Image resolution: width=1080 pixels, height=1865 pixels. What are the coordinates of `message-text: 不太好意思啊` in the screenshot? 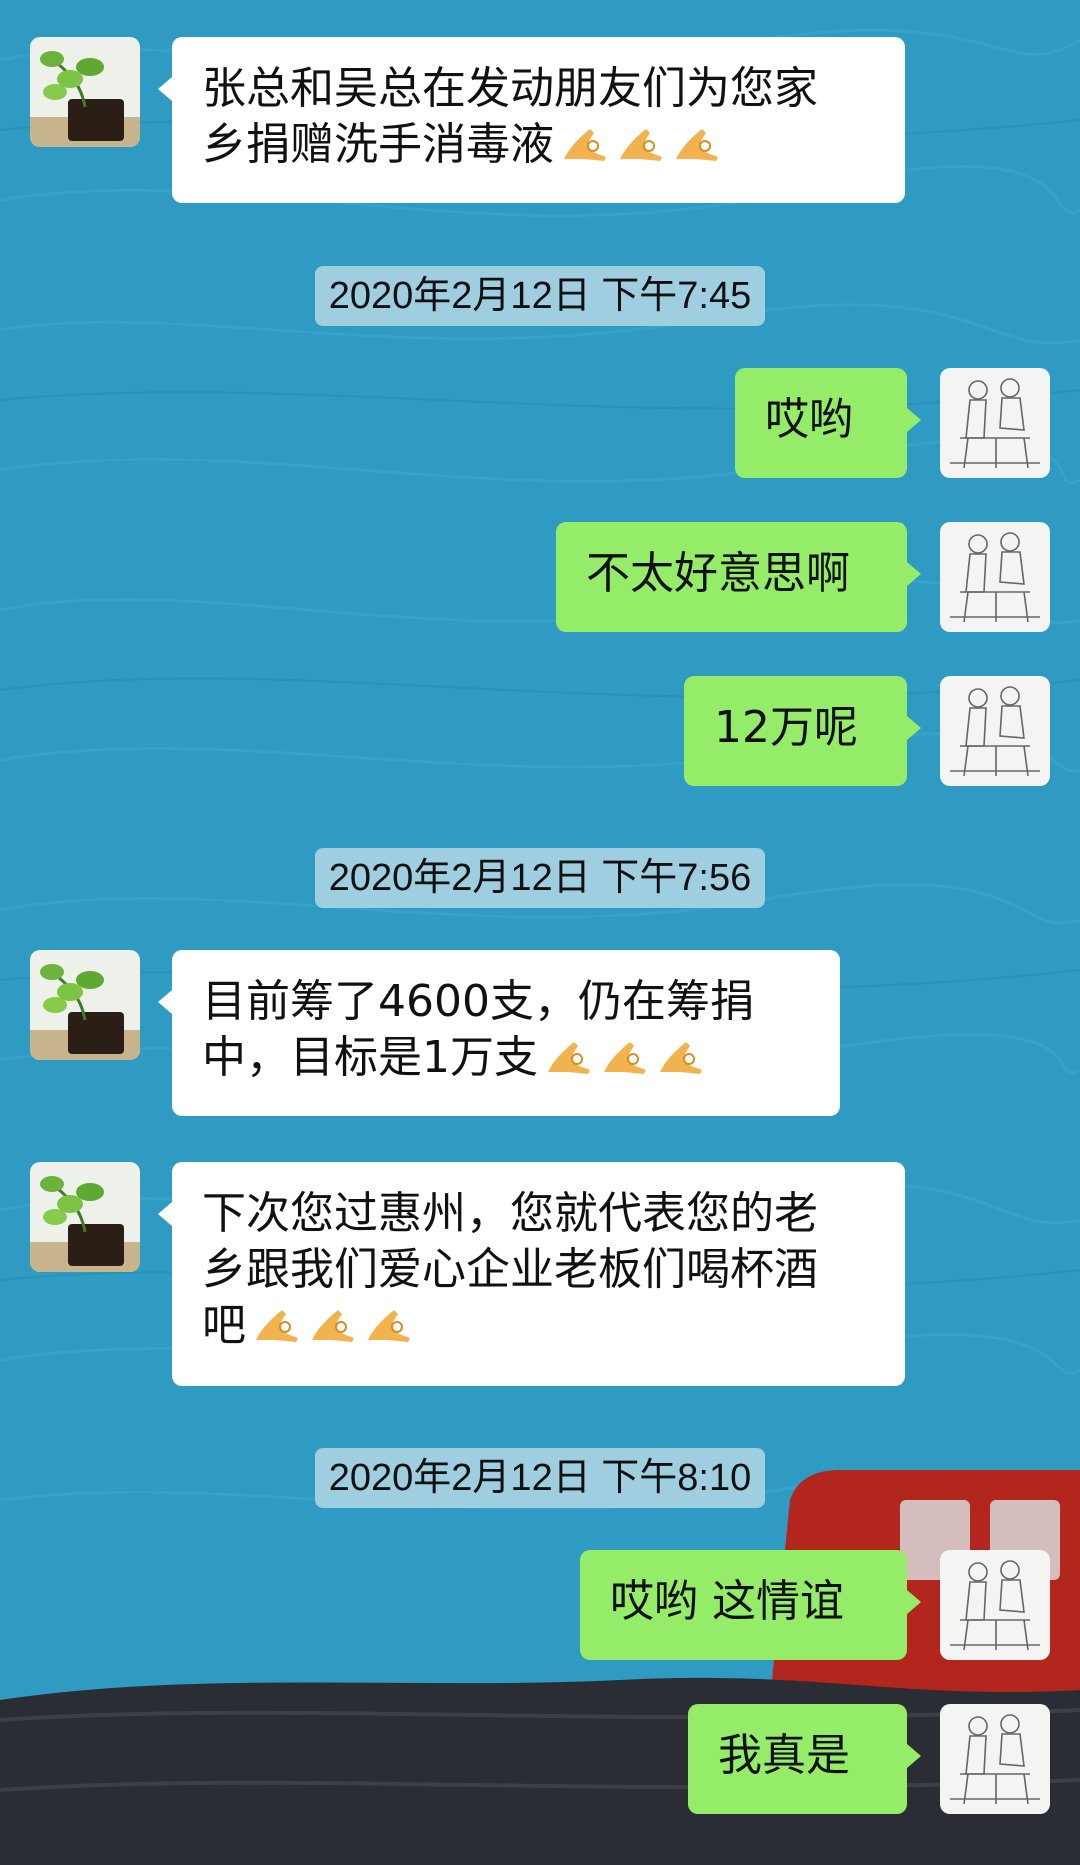 It's located at (718, 573).